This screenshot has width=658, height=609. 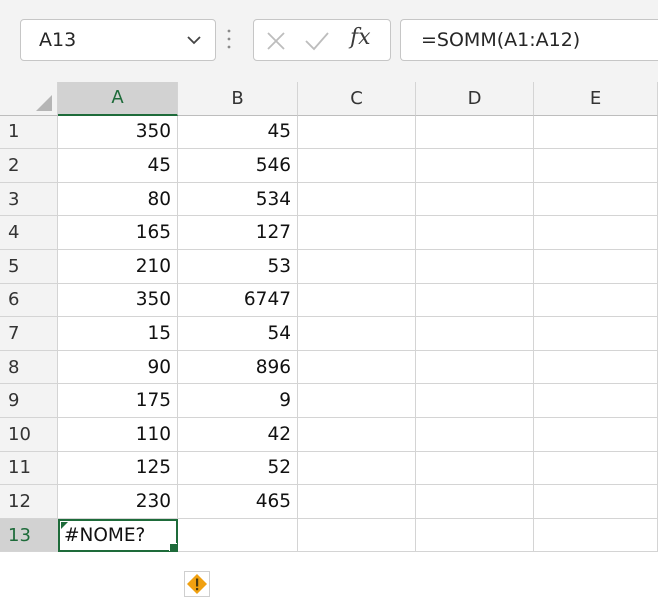 I want to click on cell-e5, so click(x=596, y=266).